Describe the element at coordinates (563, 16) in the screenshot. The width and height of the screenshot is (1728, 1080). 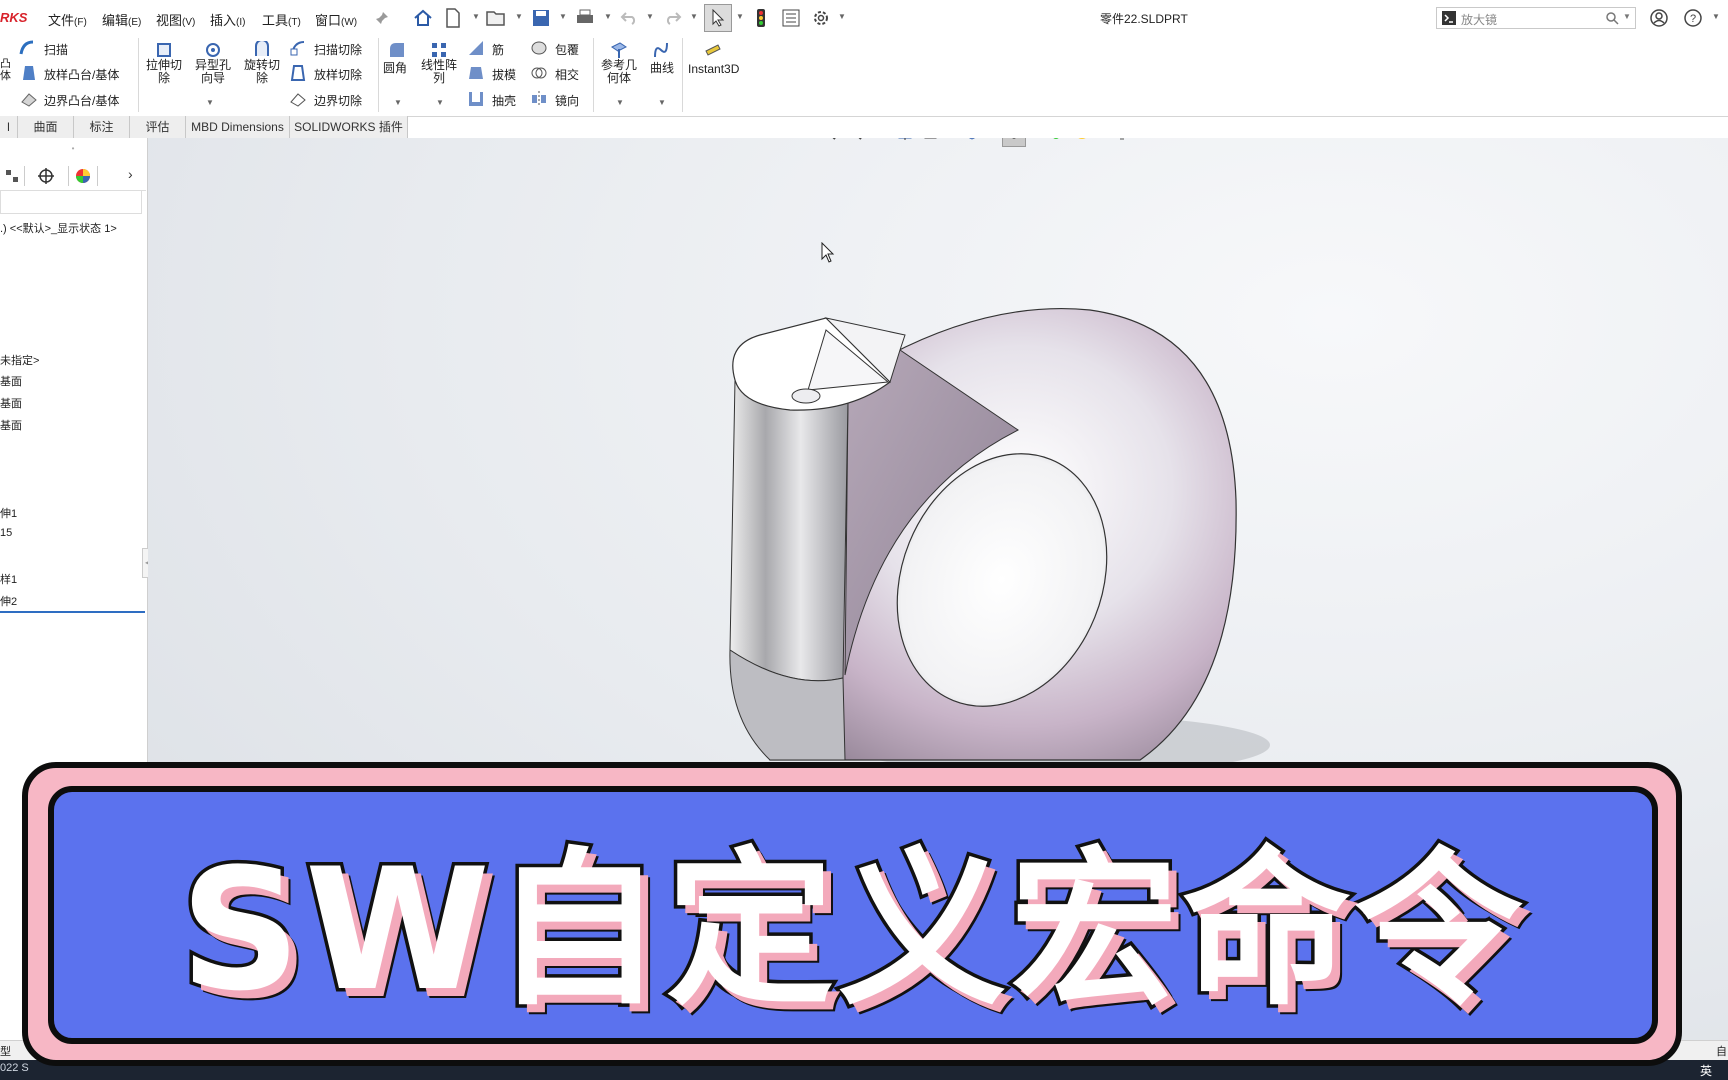
I see `save-dropdown-icon: ▼` at that location.